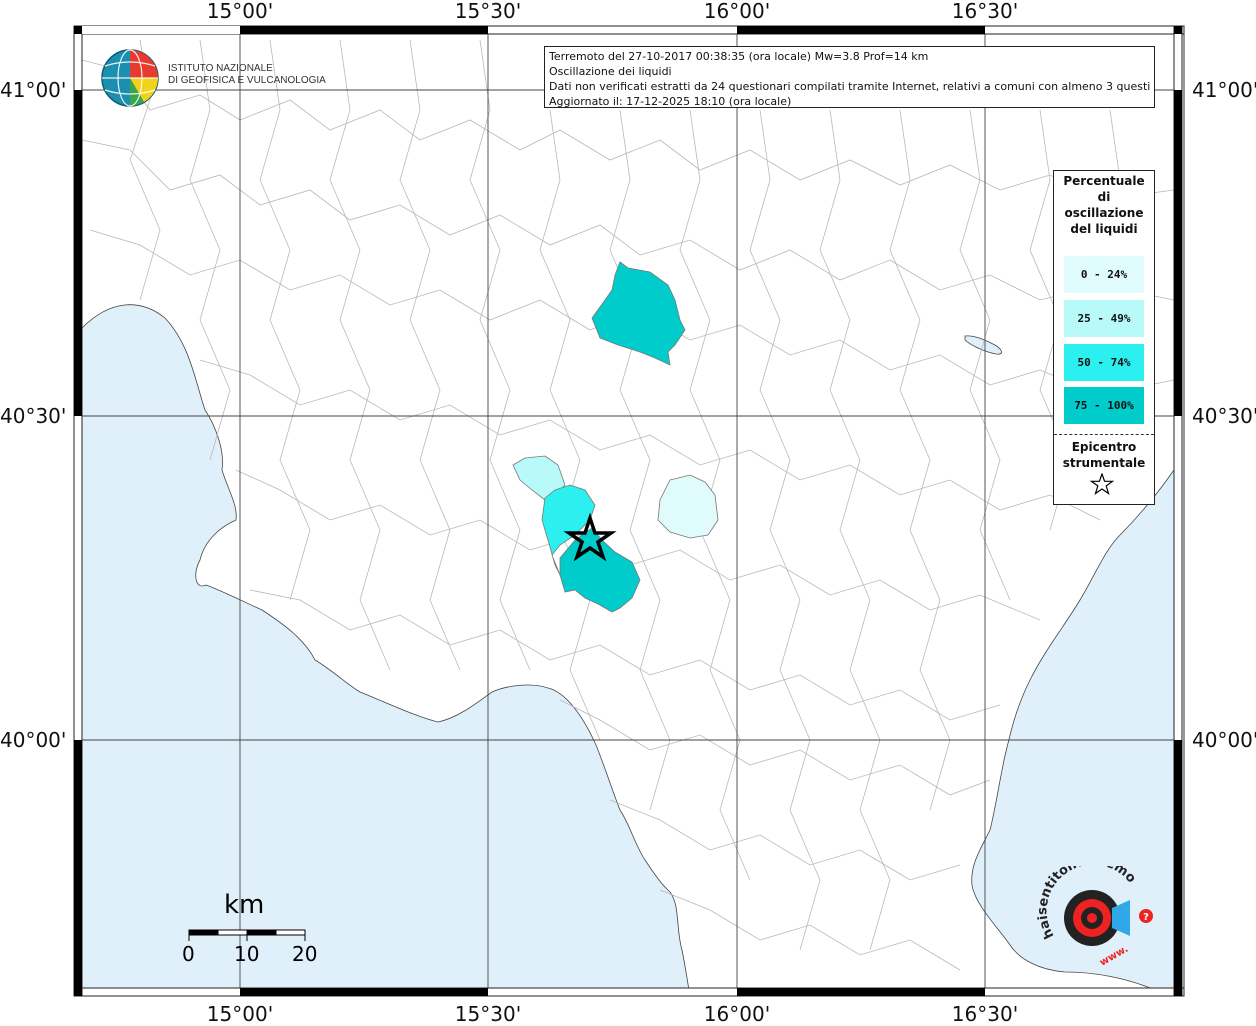 The height and width of the screenshot is (1026, 1256). What do you see at coordinates (1114, 956) in the screenshot?
I see `hst-logo-prefix: www.` at bounding box center [1114, 956].